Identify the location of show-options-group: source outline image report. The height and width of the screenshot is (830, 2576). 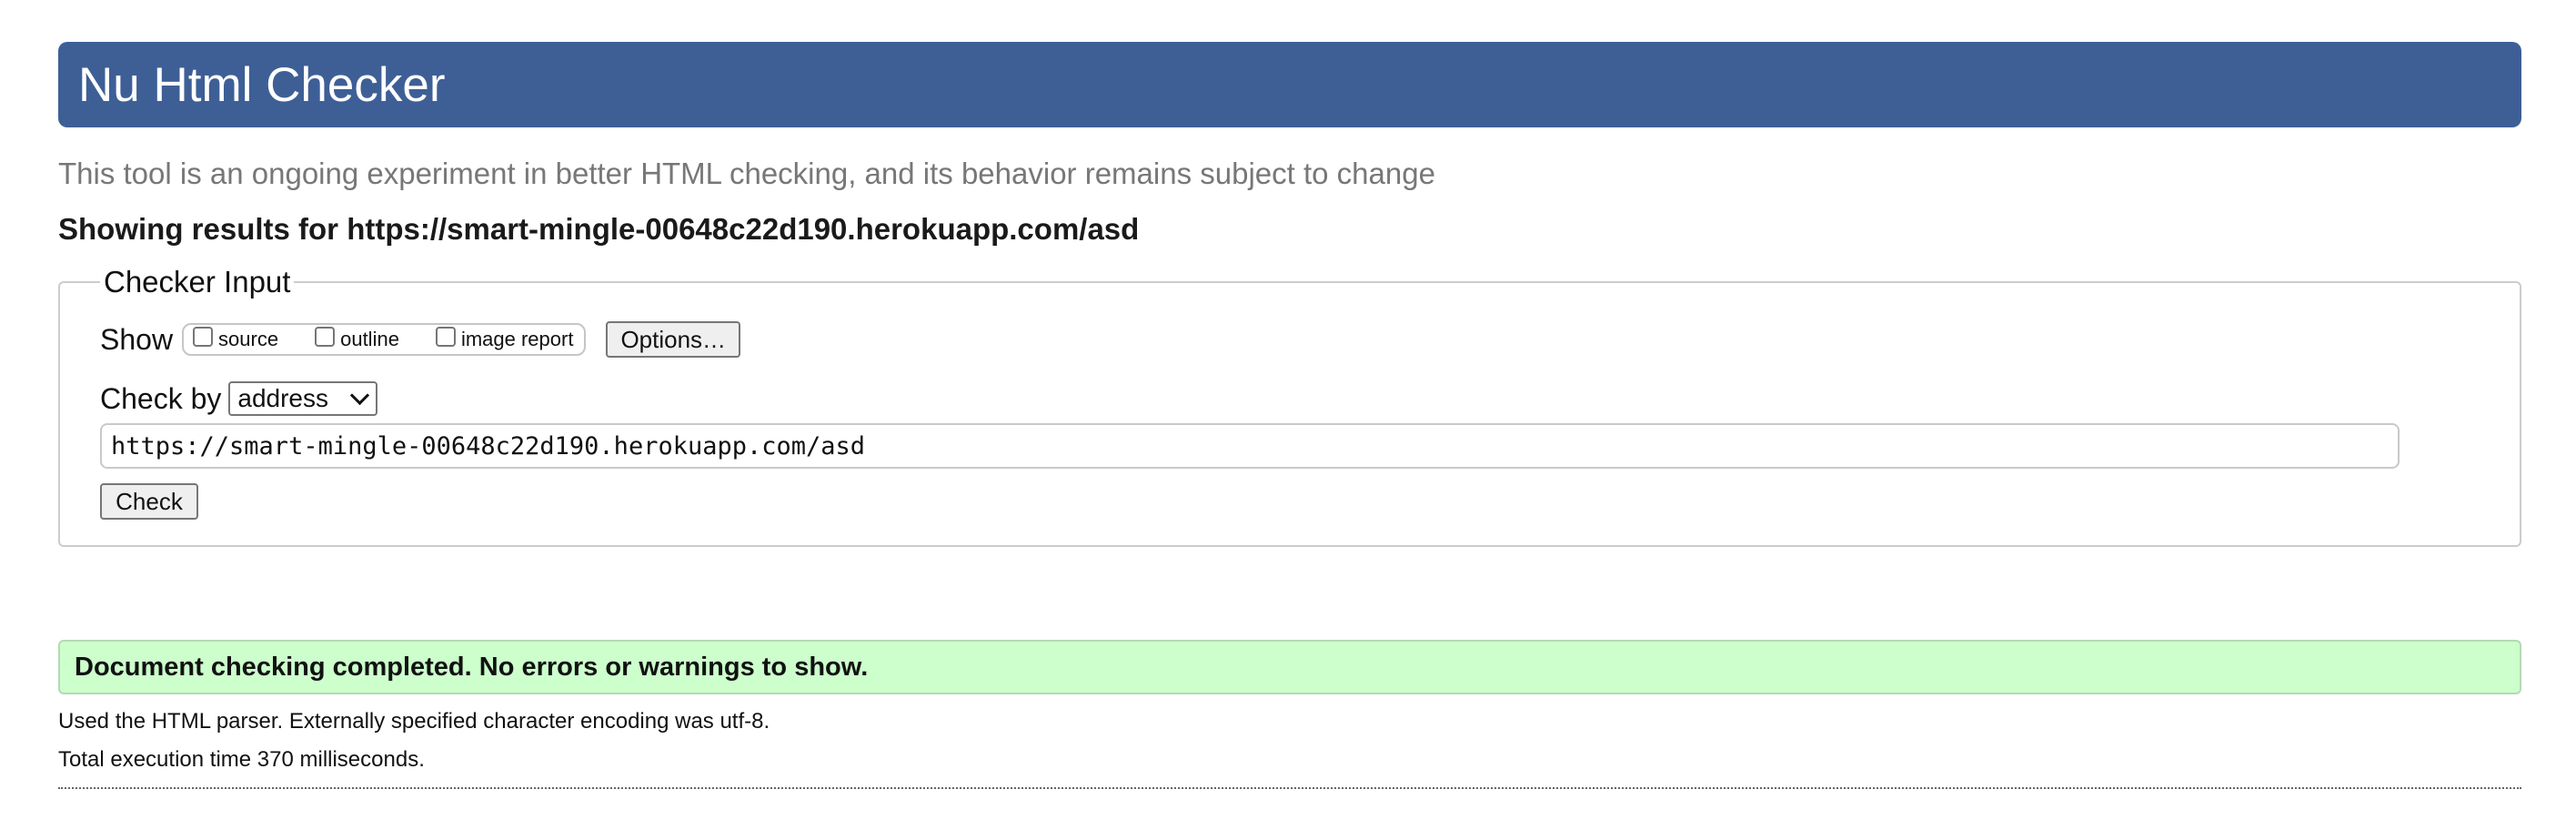
(384, 339).